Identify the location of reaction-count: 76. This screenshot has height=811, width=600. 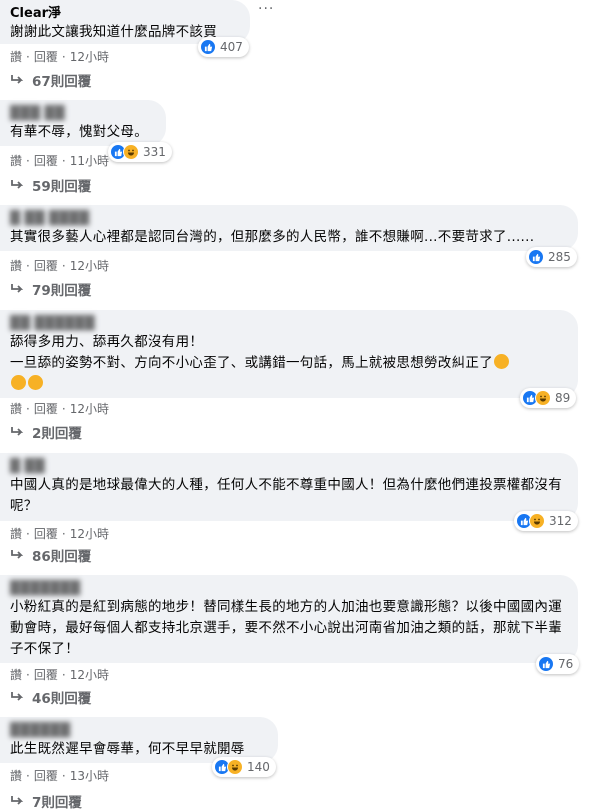
(566, 664).